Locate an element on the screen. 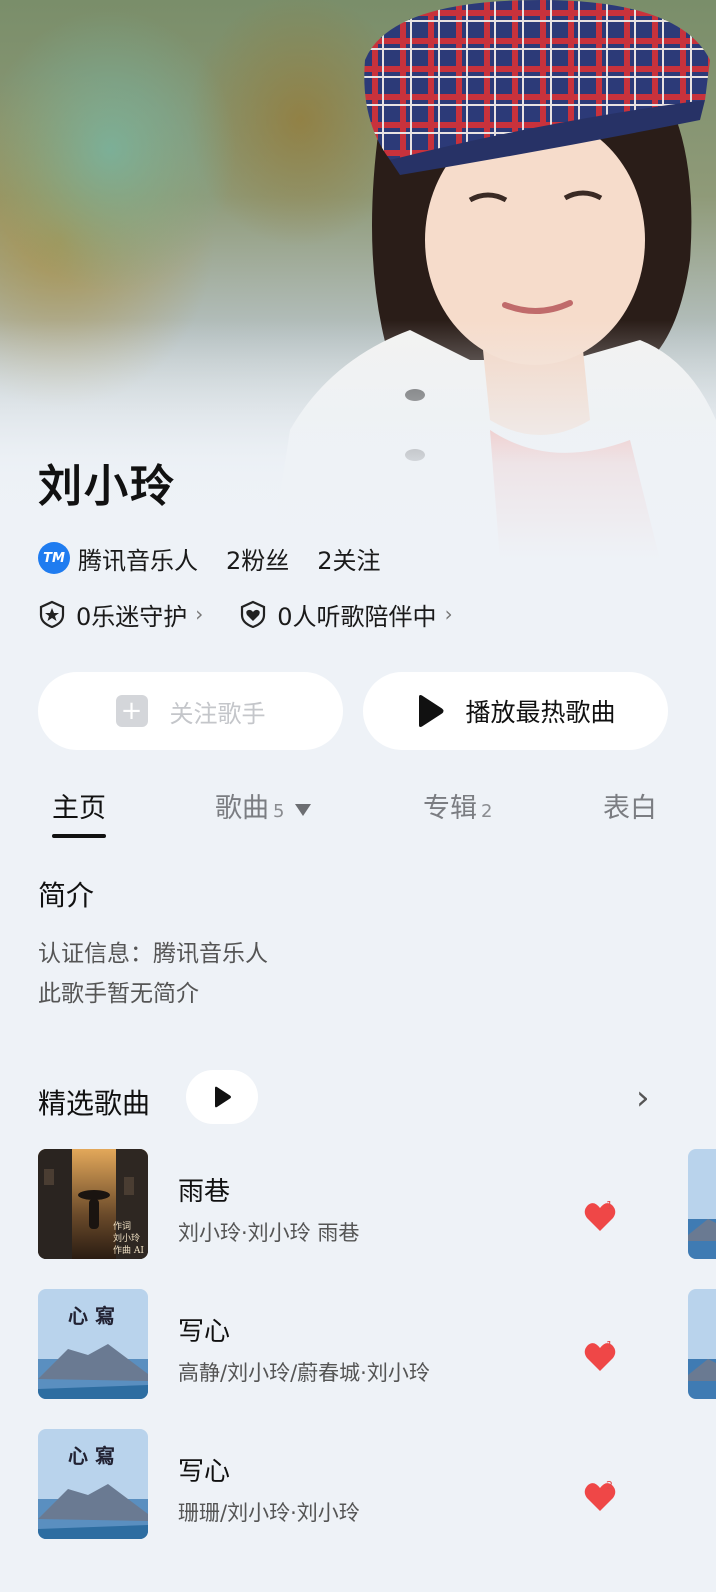  tab-label: 表白 is located at coordinates (630, 808).